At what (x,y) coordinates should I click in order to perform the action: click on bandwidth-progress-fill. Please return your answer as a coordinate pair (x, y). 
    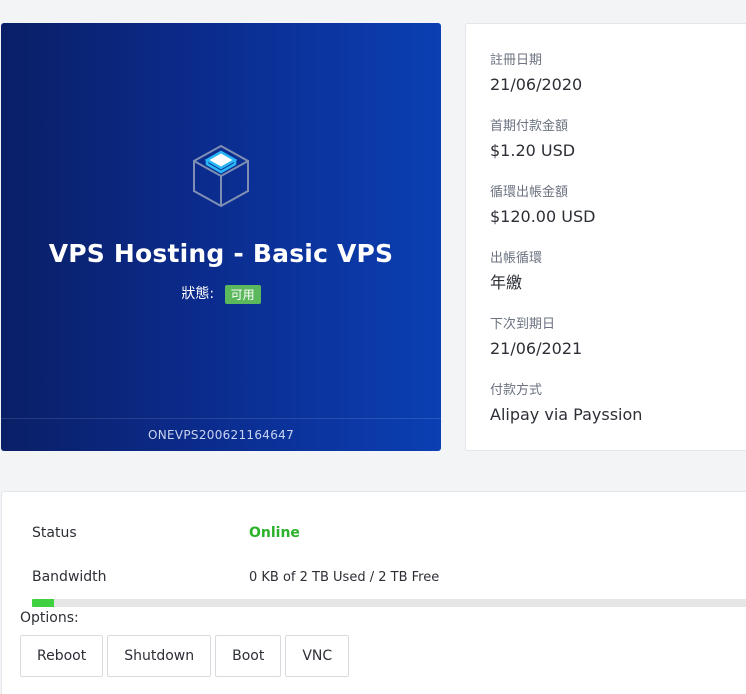
    Looking at the image, I should click on (43, 603).